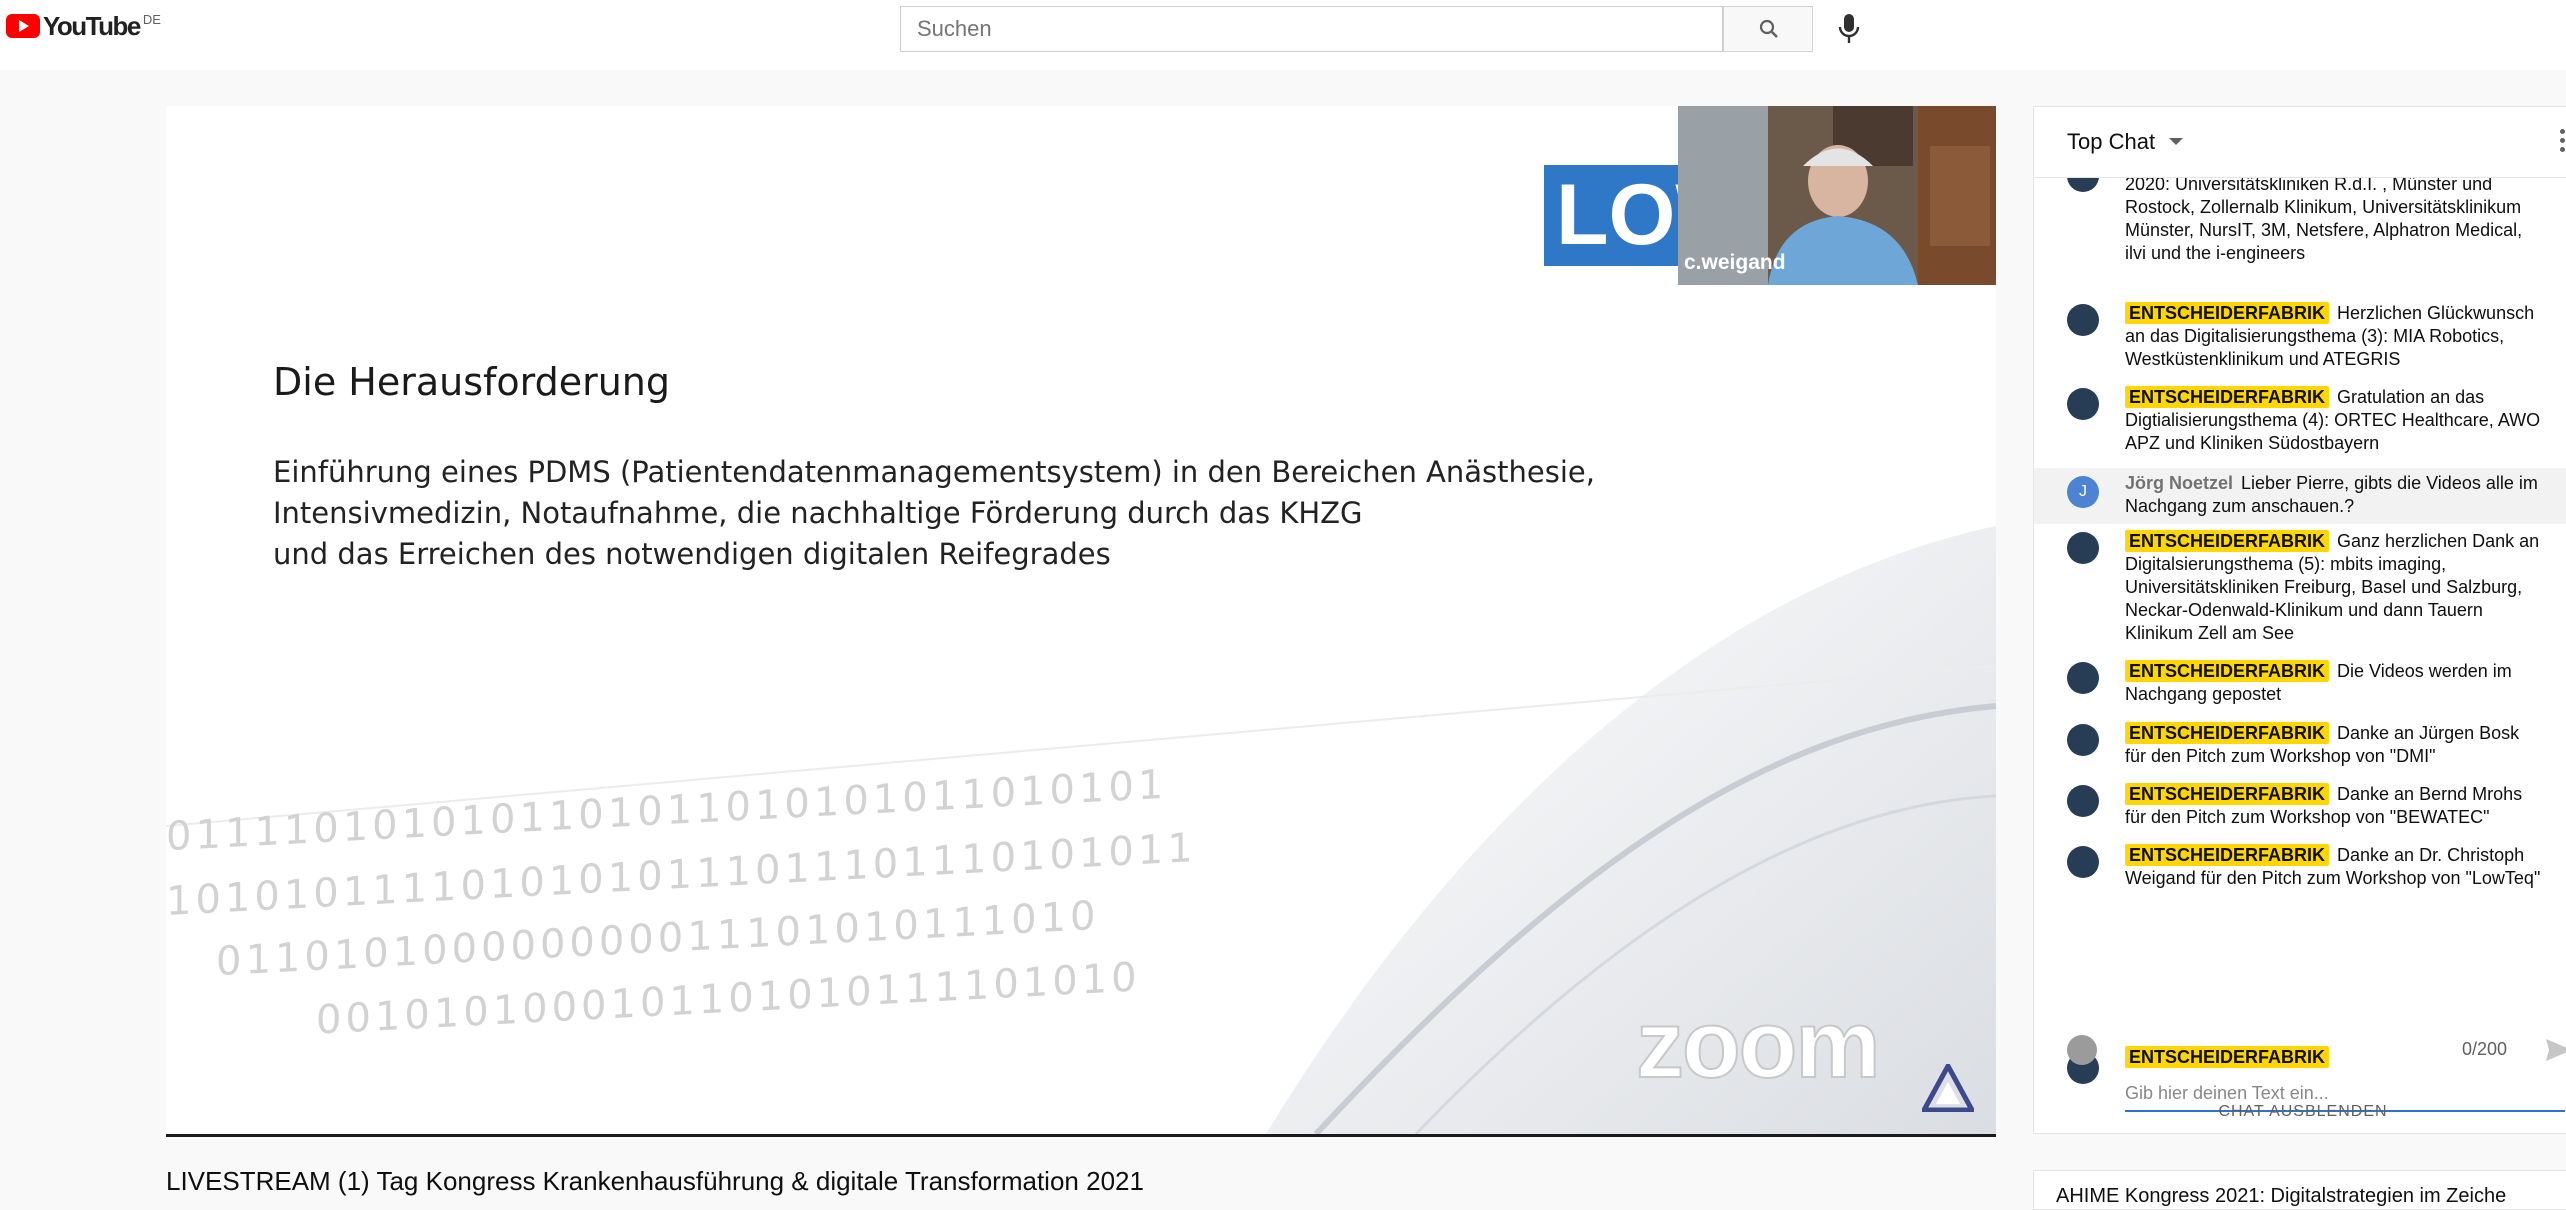  Describe the element at coordinates (2082, 1050) in the screenshot. I see `emoji-icon` at that location.